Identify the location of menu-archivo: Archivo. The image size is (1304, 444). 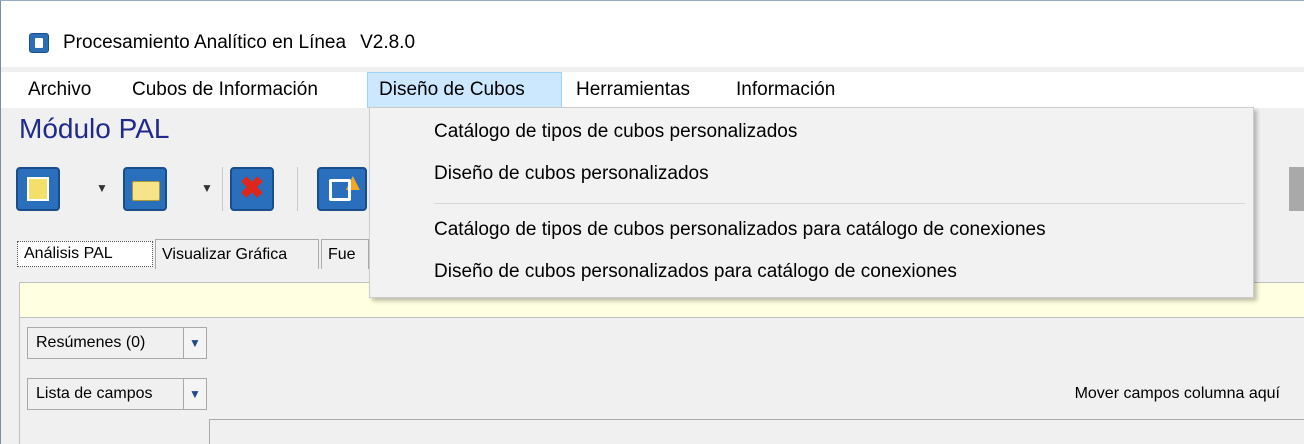
(59, 90).